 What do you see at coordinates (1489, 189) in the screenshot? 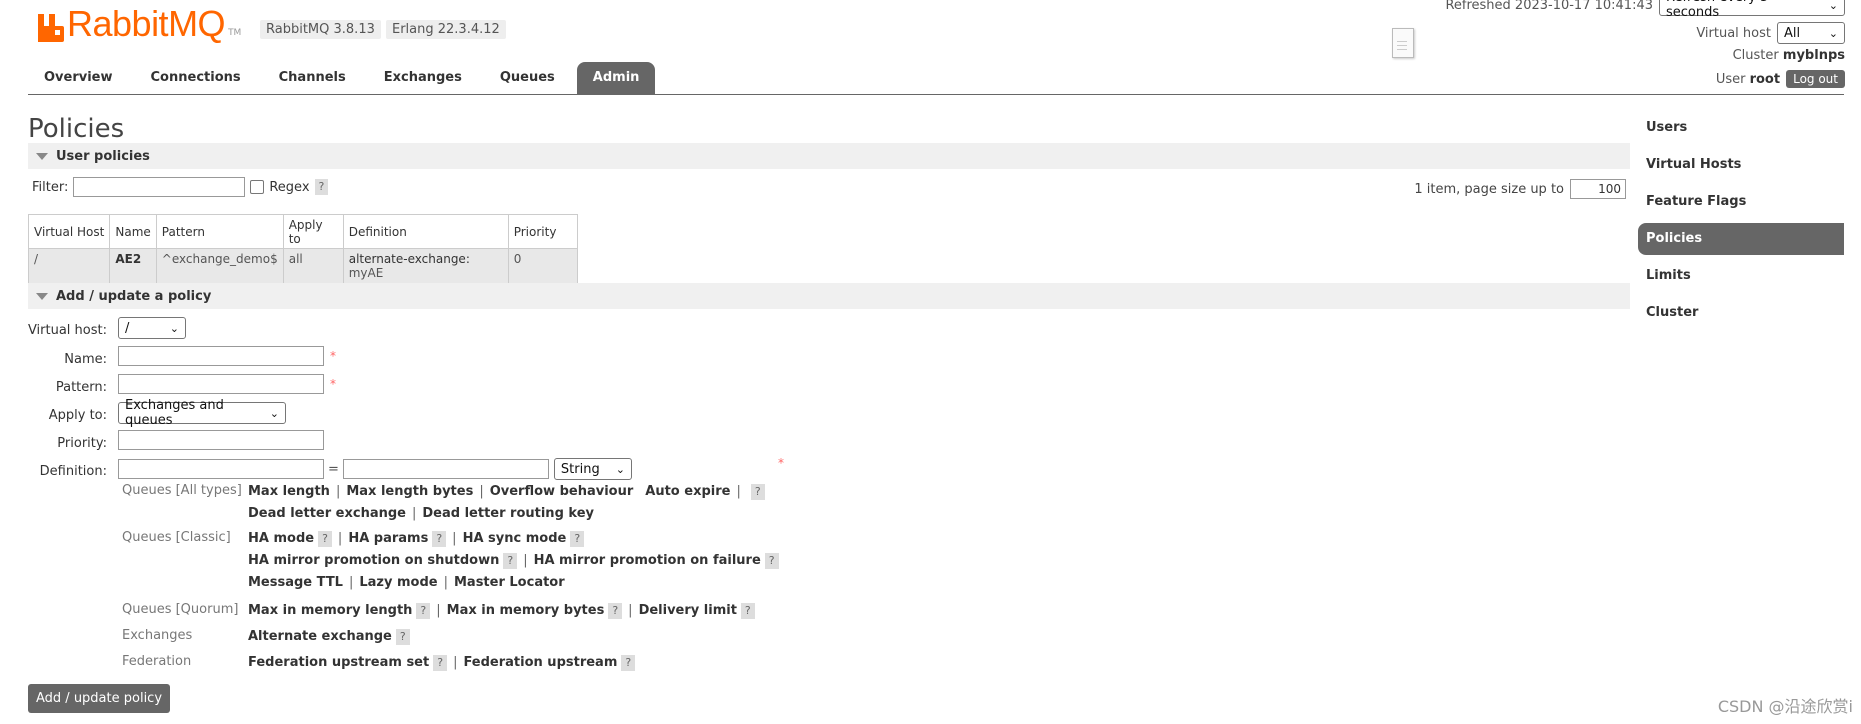
I see `paging-text: 1 item, page size up to` at bounding box center [1489, 189].